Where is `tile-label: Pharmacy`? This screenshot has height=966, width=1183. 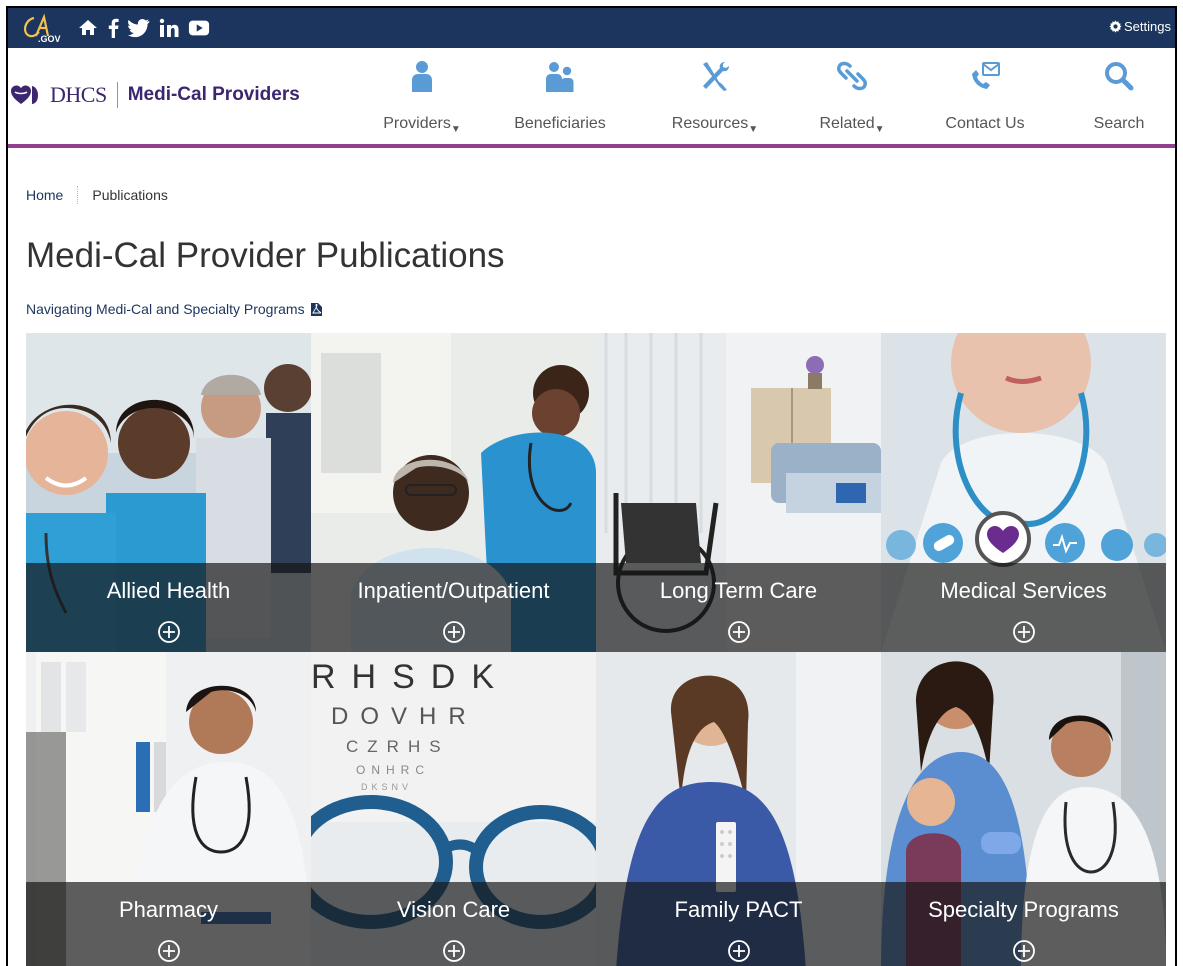
tile-label: Pharmacy is located at coordinates (168, 909).